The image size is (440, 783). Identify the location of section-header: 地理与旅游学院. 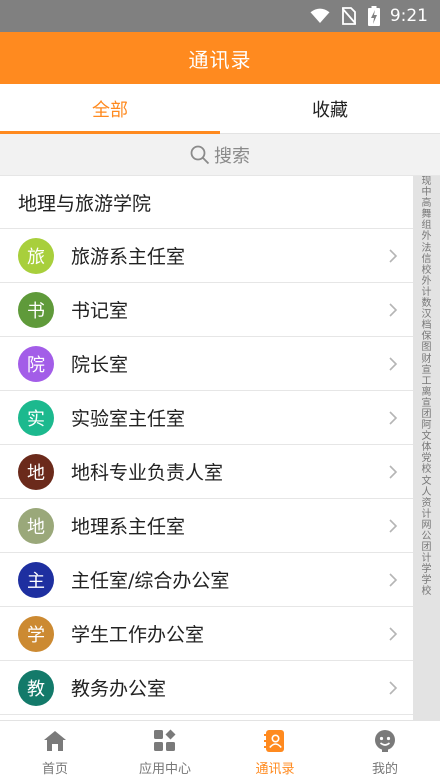
(206, 202).